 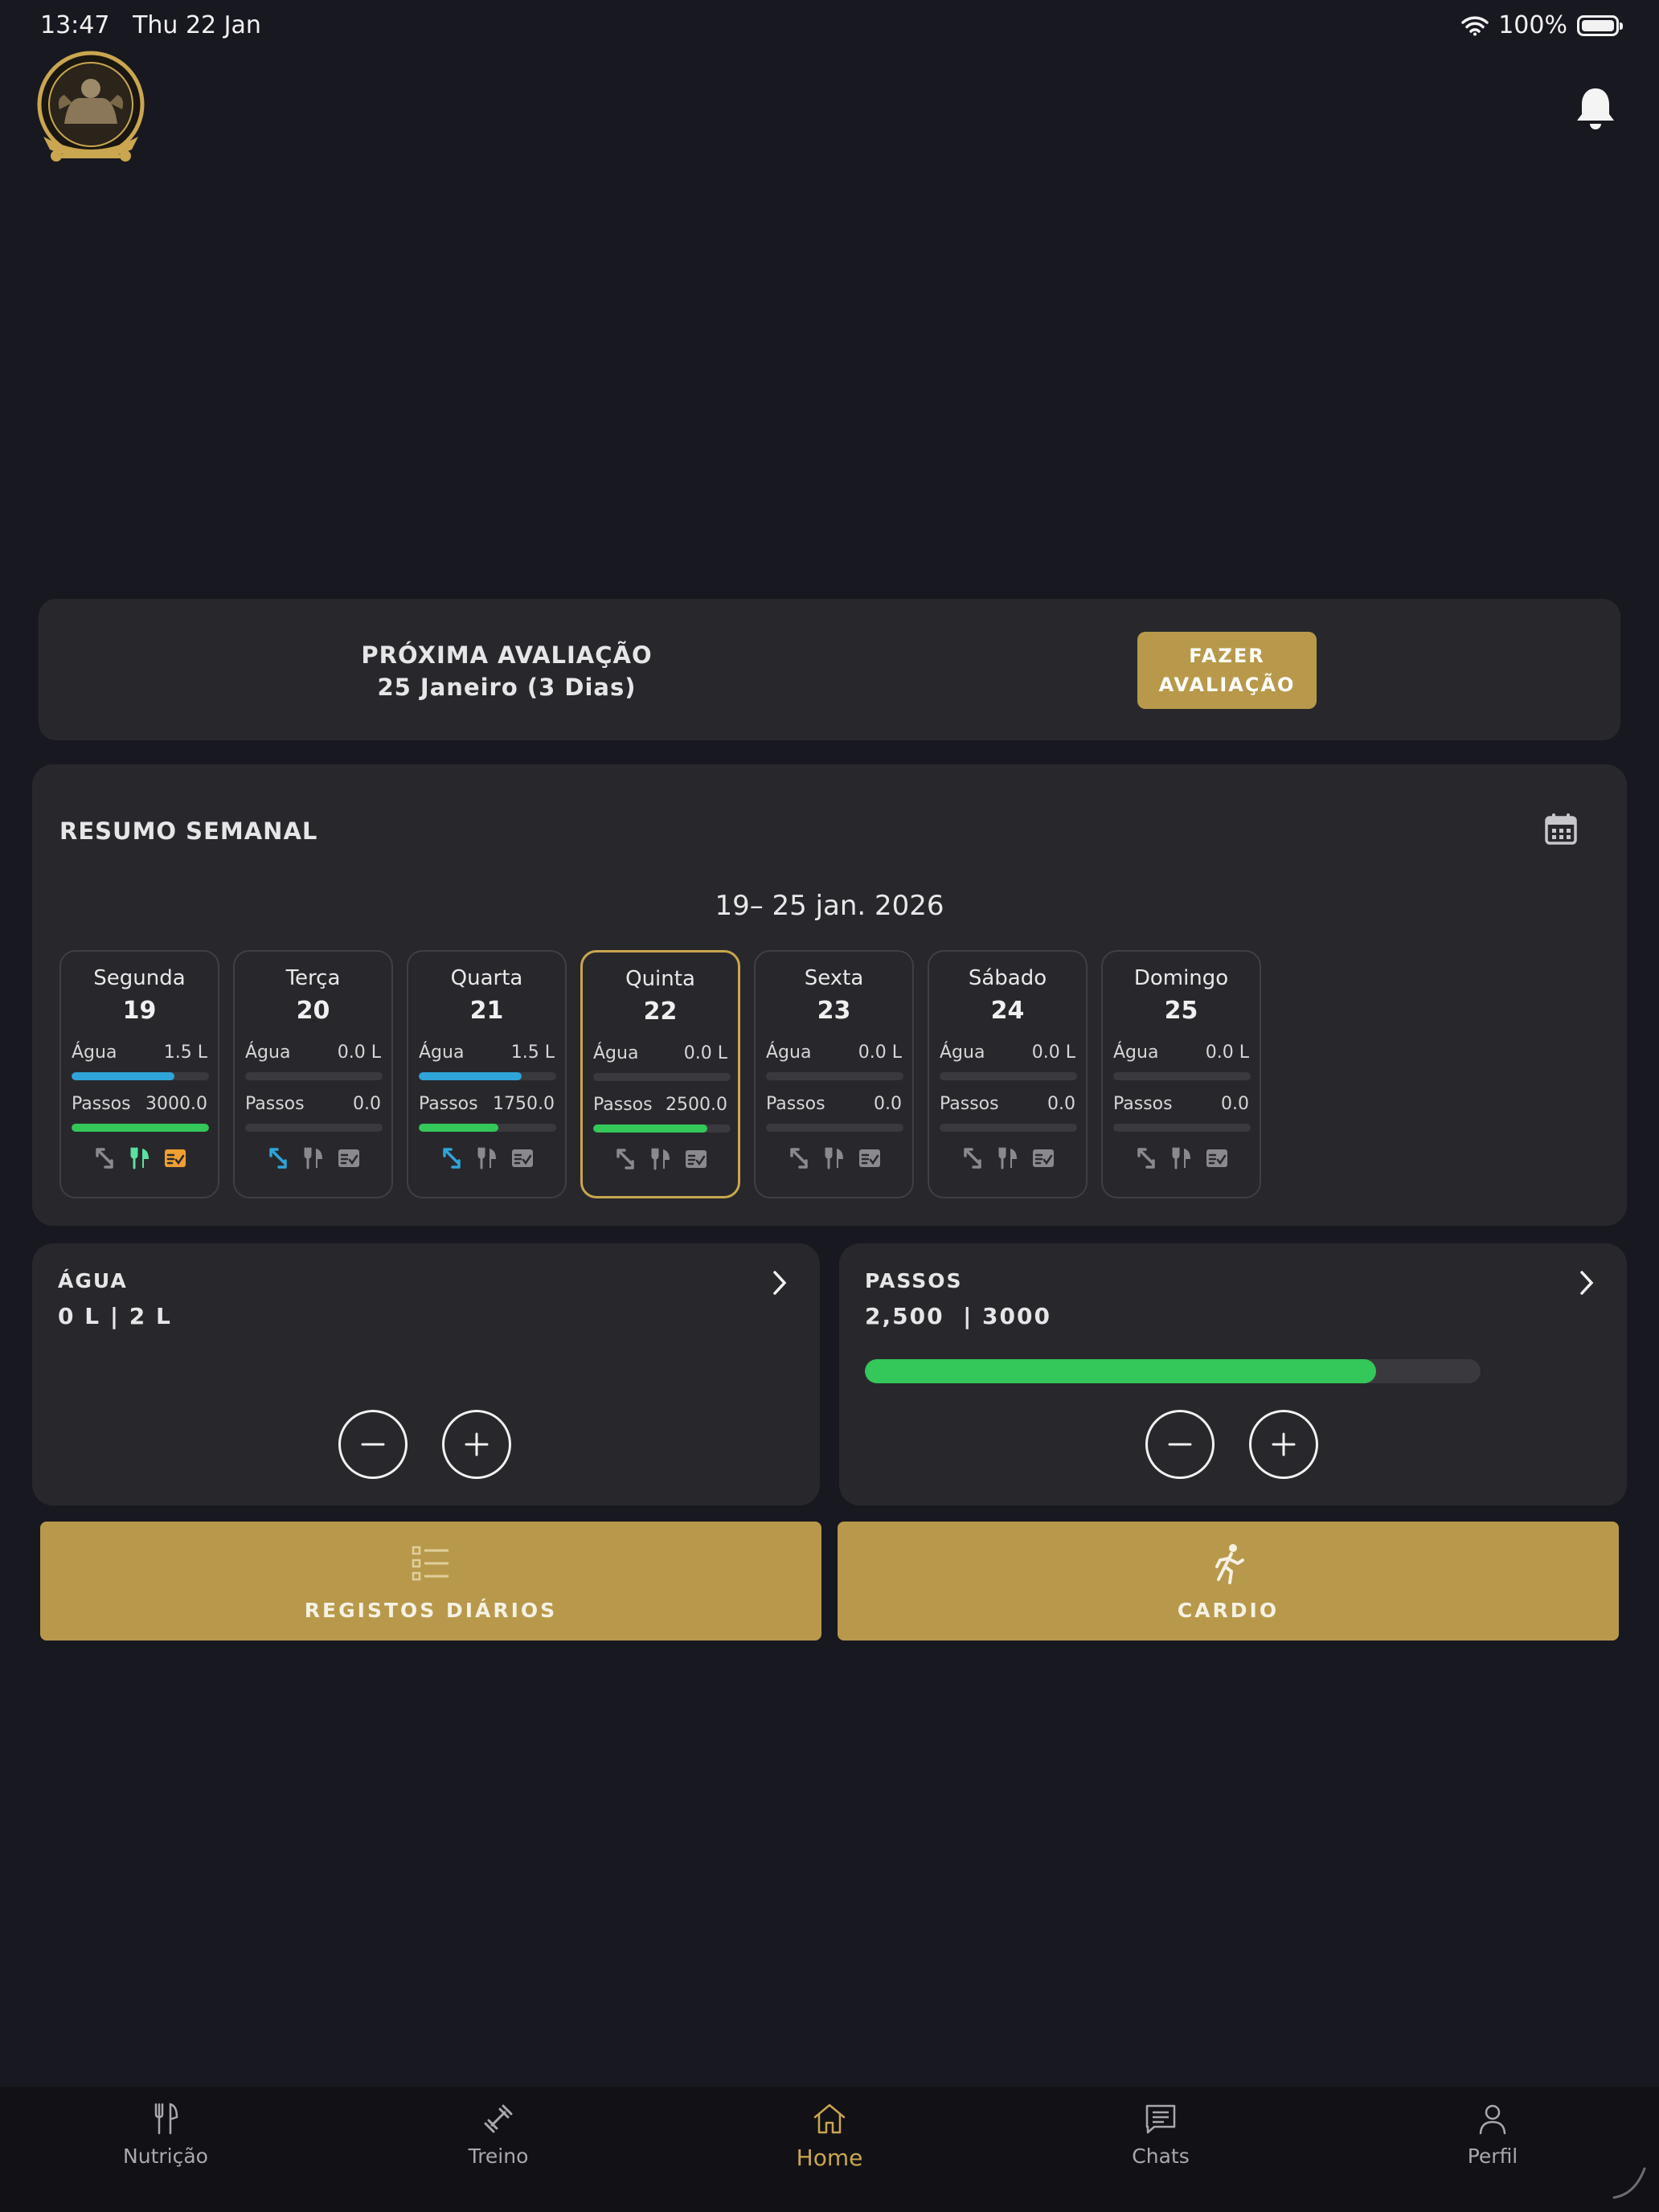 What do you see at coordinates (1283, 1444) in the screenshot?
I see `steps-increase-button` at bounding box center [1283, 1444].